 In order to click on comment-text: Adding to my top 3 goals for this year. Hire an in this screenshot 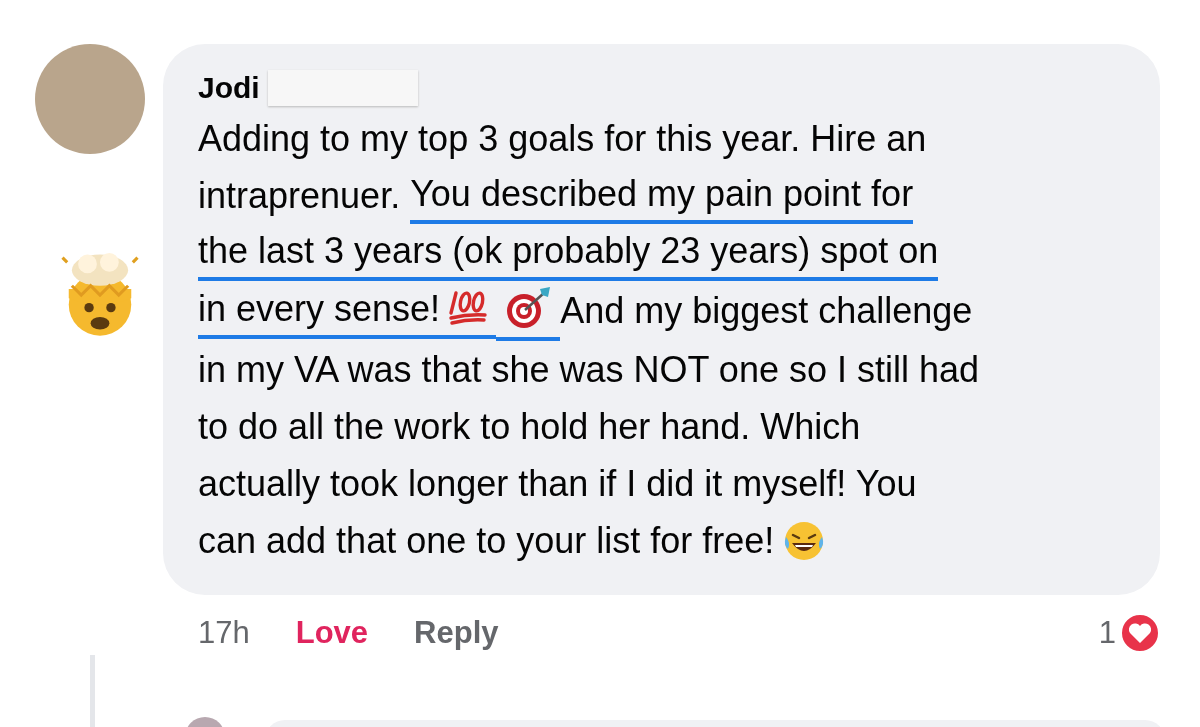, I will do `click(562, 138)`.